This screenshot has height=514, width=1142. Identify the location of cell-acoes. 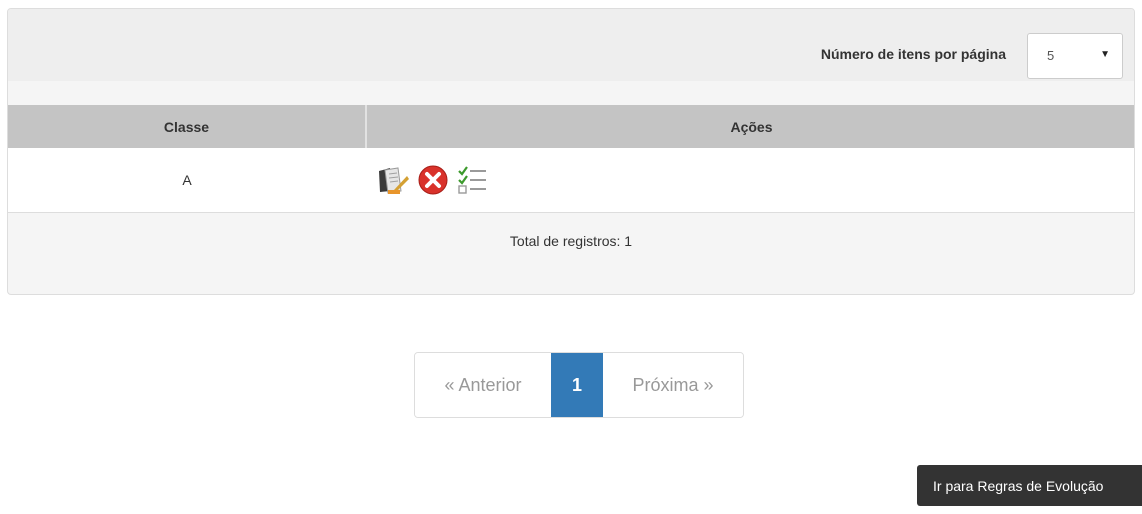
(750, 180).